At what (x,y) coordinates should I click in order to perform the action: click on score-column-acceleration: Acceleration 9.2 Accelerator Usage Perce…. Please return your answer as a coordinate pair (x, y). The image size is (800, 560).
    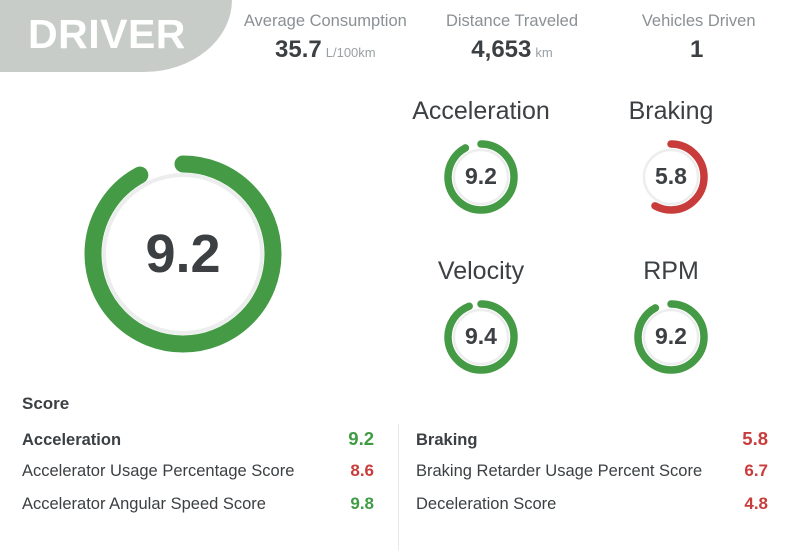
    Looking at the image, I should click on (198, 477).